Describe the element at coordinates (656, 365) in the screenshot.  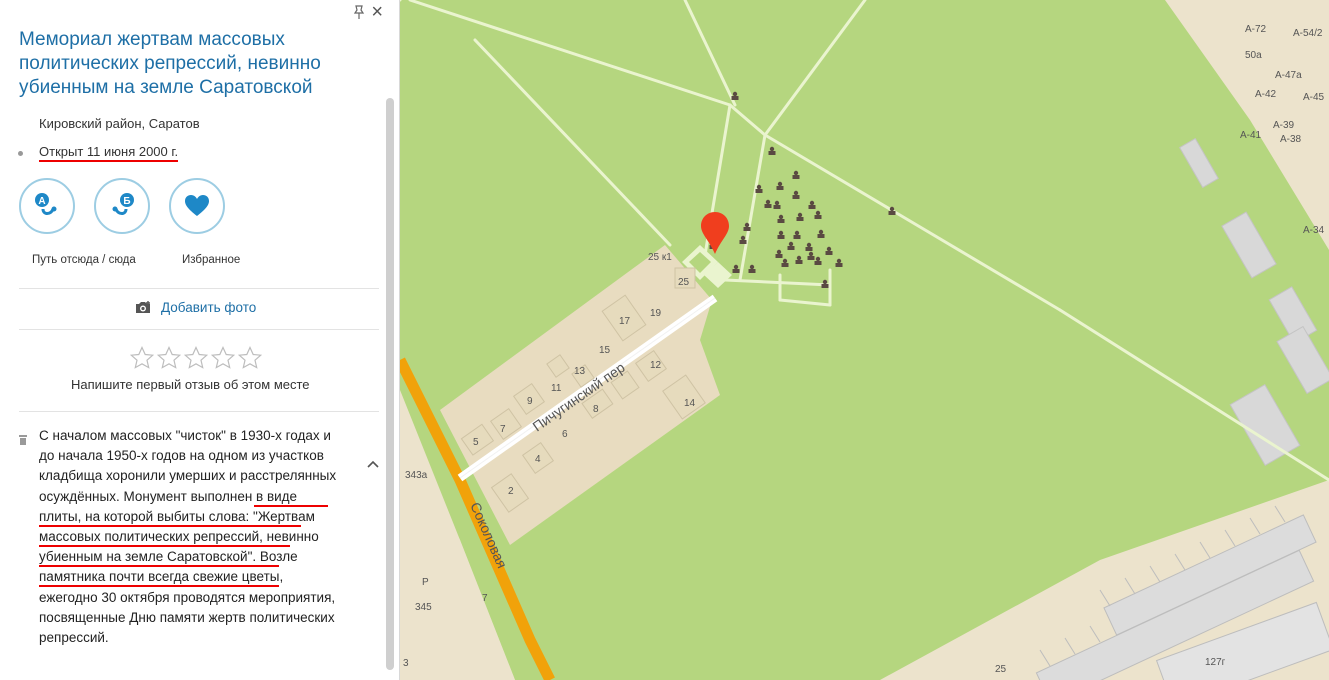
I see `building-label: 12` at that location.